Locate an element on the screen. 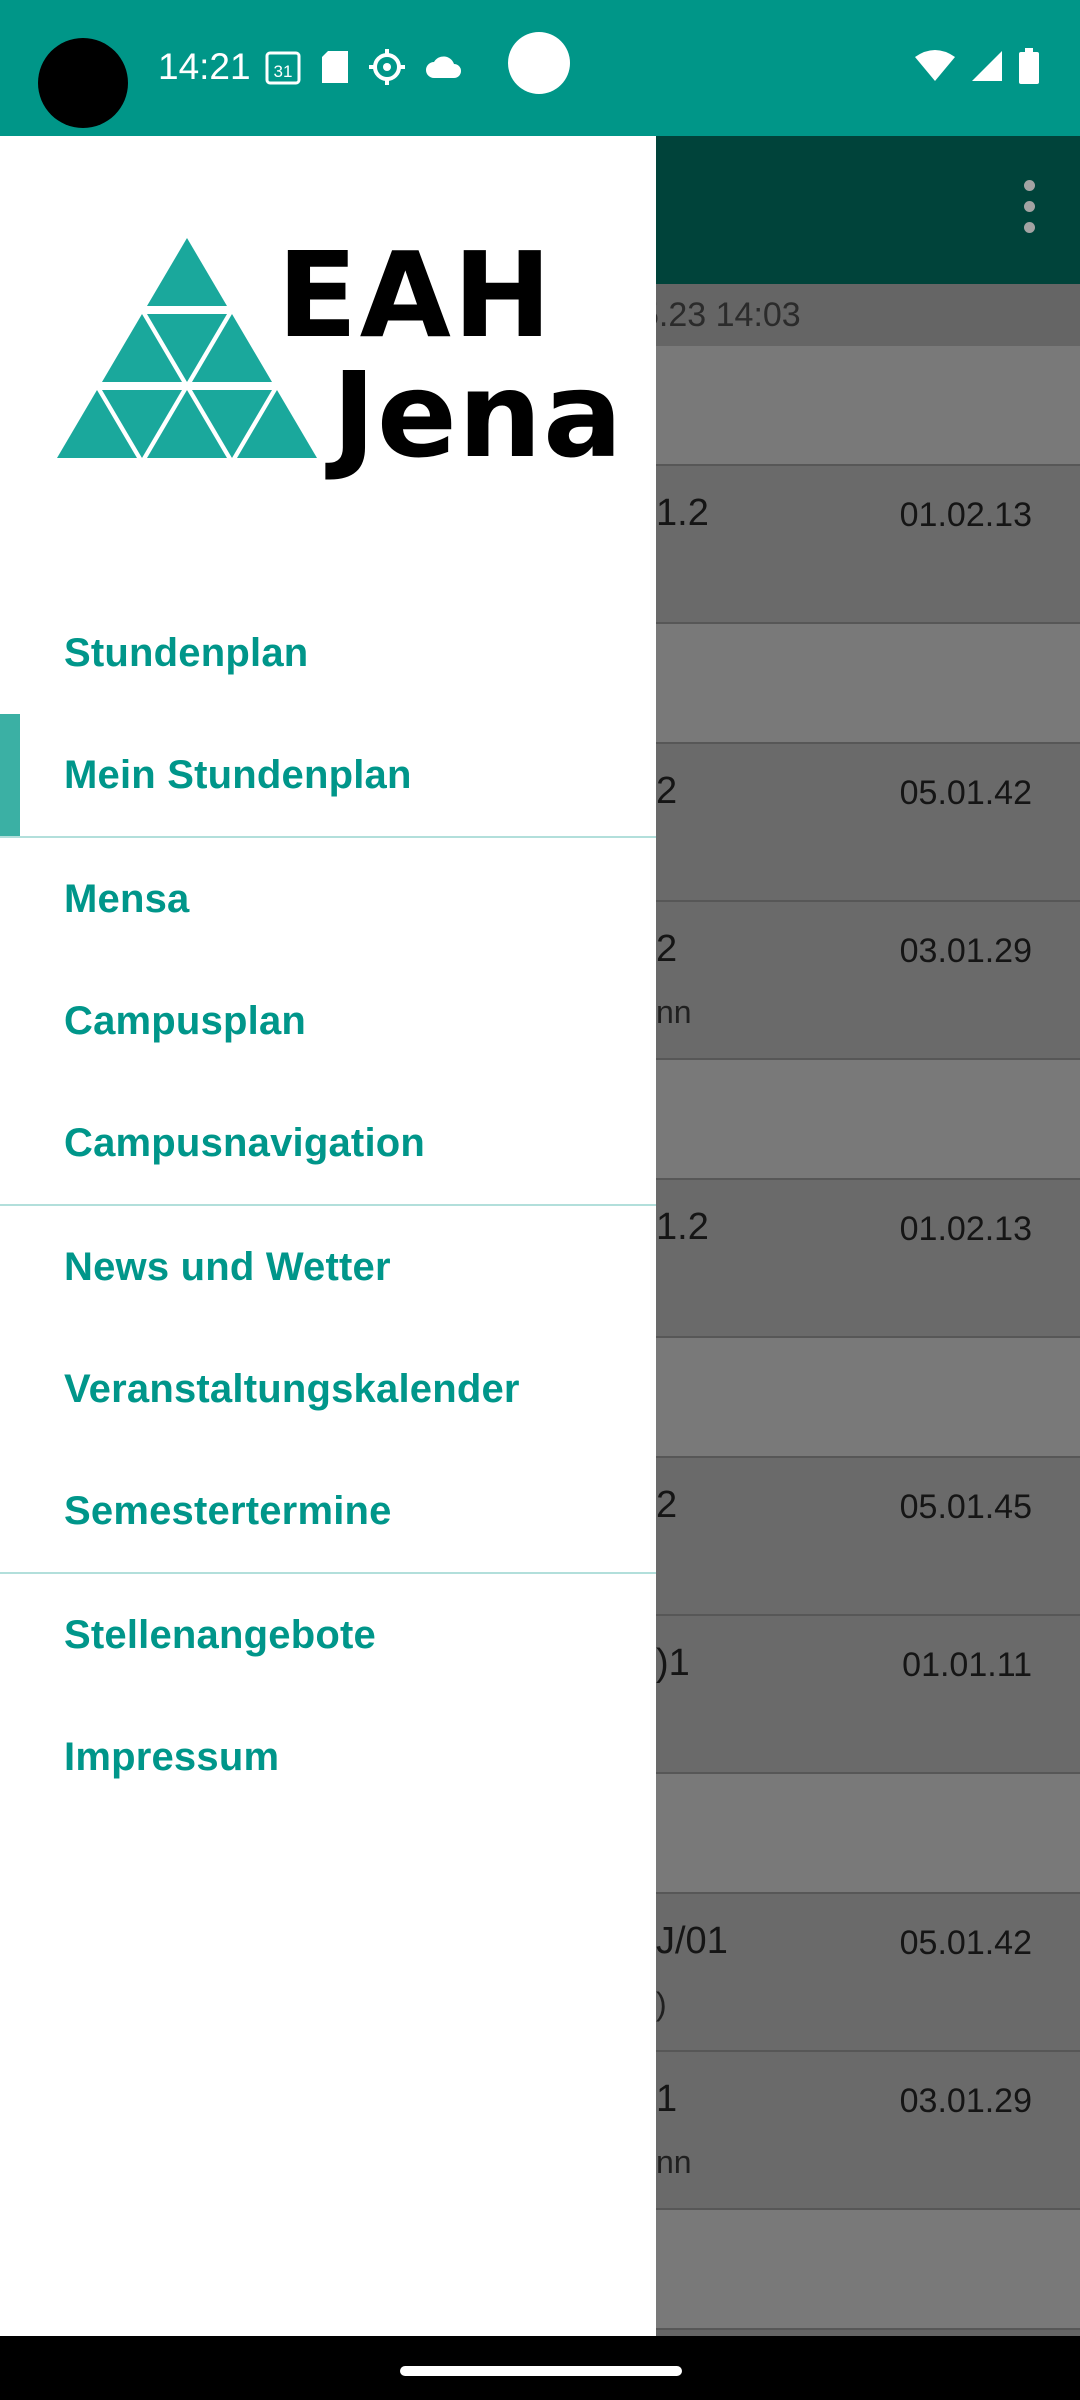 The image size is (1080, 2400). menu-veranstaltungskalender: Veranstaltungskalender is located at coordinates (328, 1389).